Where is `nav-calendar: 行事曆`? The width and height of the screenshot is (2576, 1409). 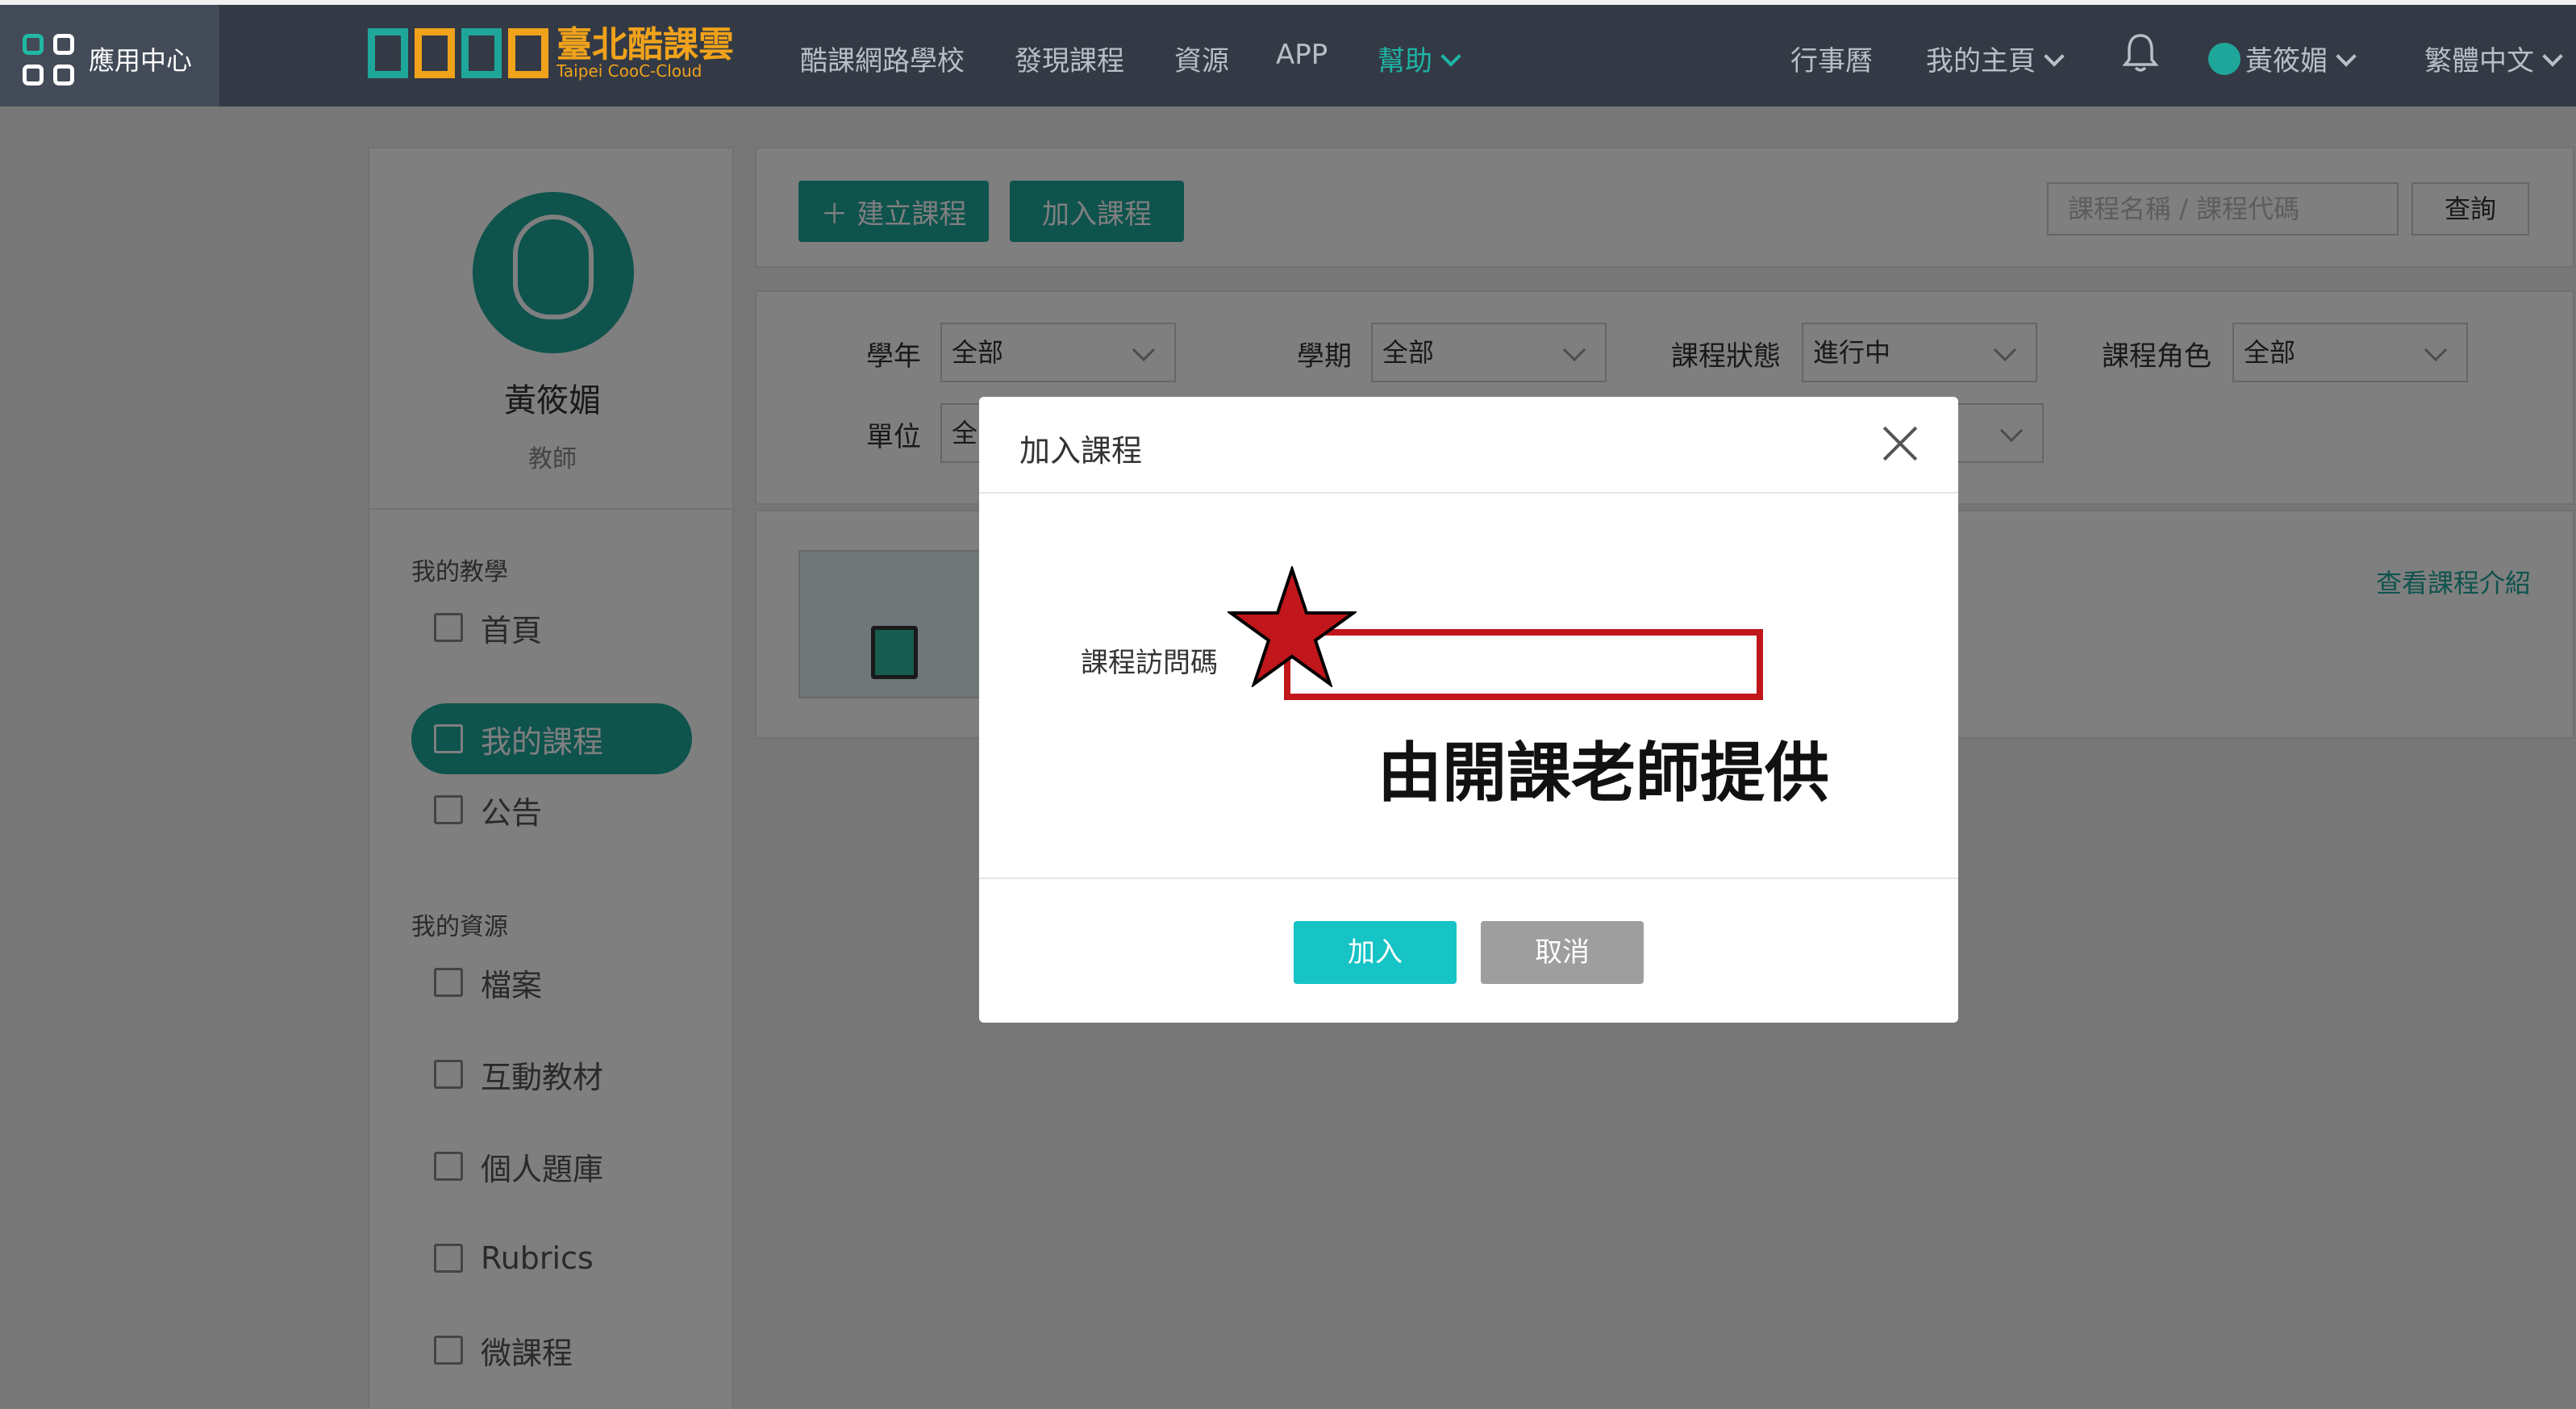 nav-calendar: 行事曆 is located at coordinates (1831, 58).